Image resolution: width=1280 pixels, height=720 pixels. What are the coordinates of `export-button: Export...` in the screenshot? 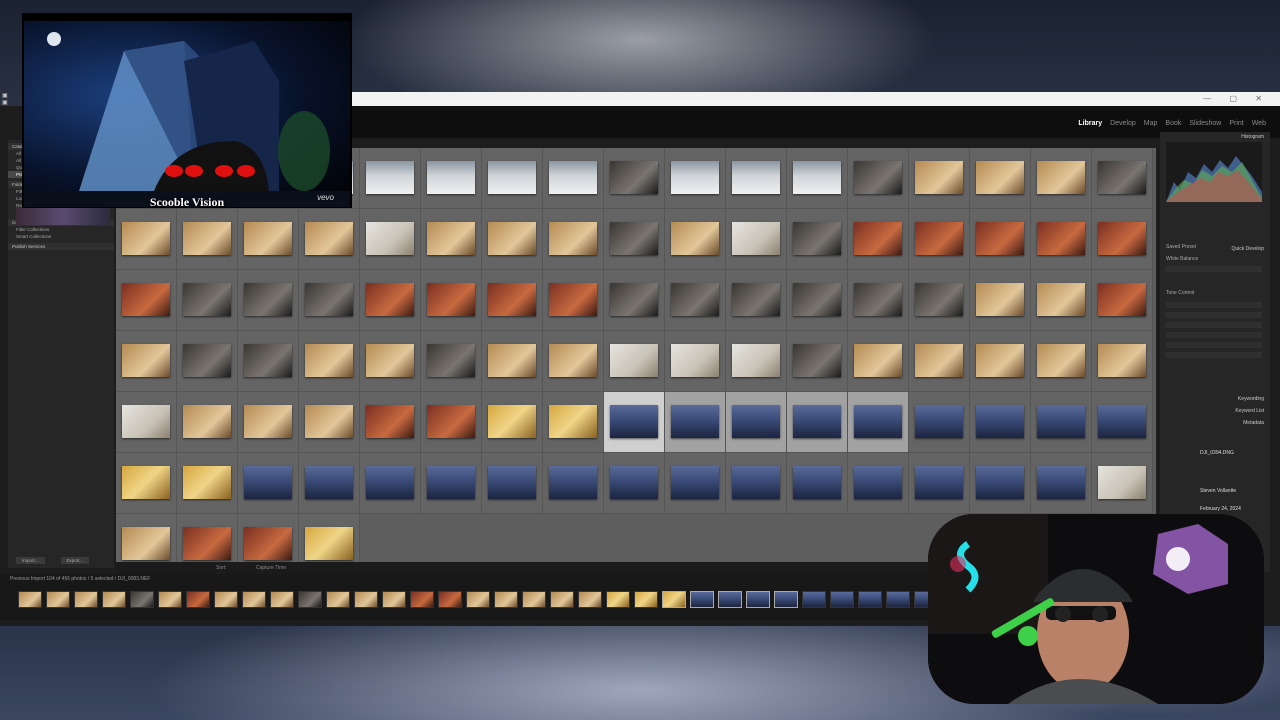 It's located at (75, 560).